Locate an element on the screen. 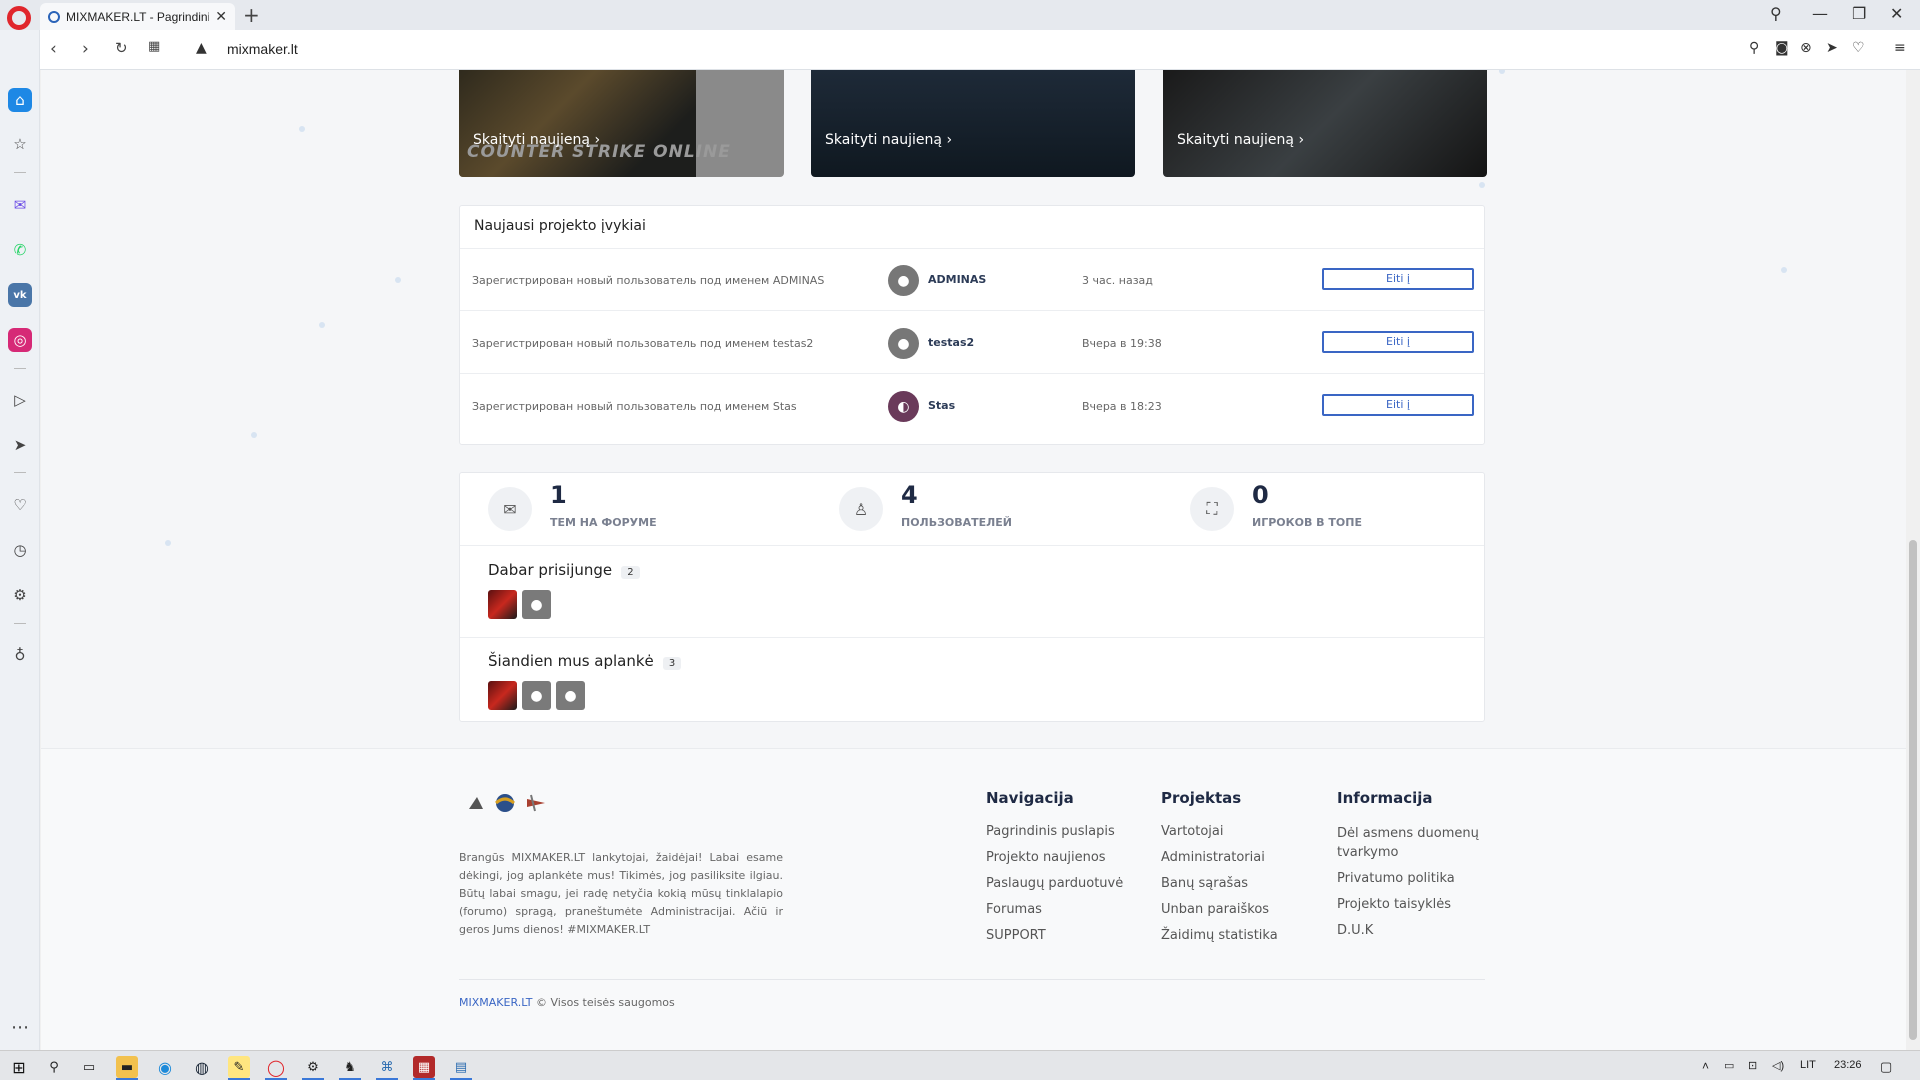 The width and height of the screenshot is (1920, 1080). messenger-icon: ✉ is located at coordinates (20, 205).